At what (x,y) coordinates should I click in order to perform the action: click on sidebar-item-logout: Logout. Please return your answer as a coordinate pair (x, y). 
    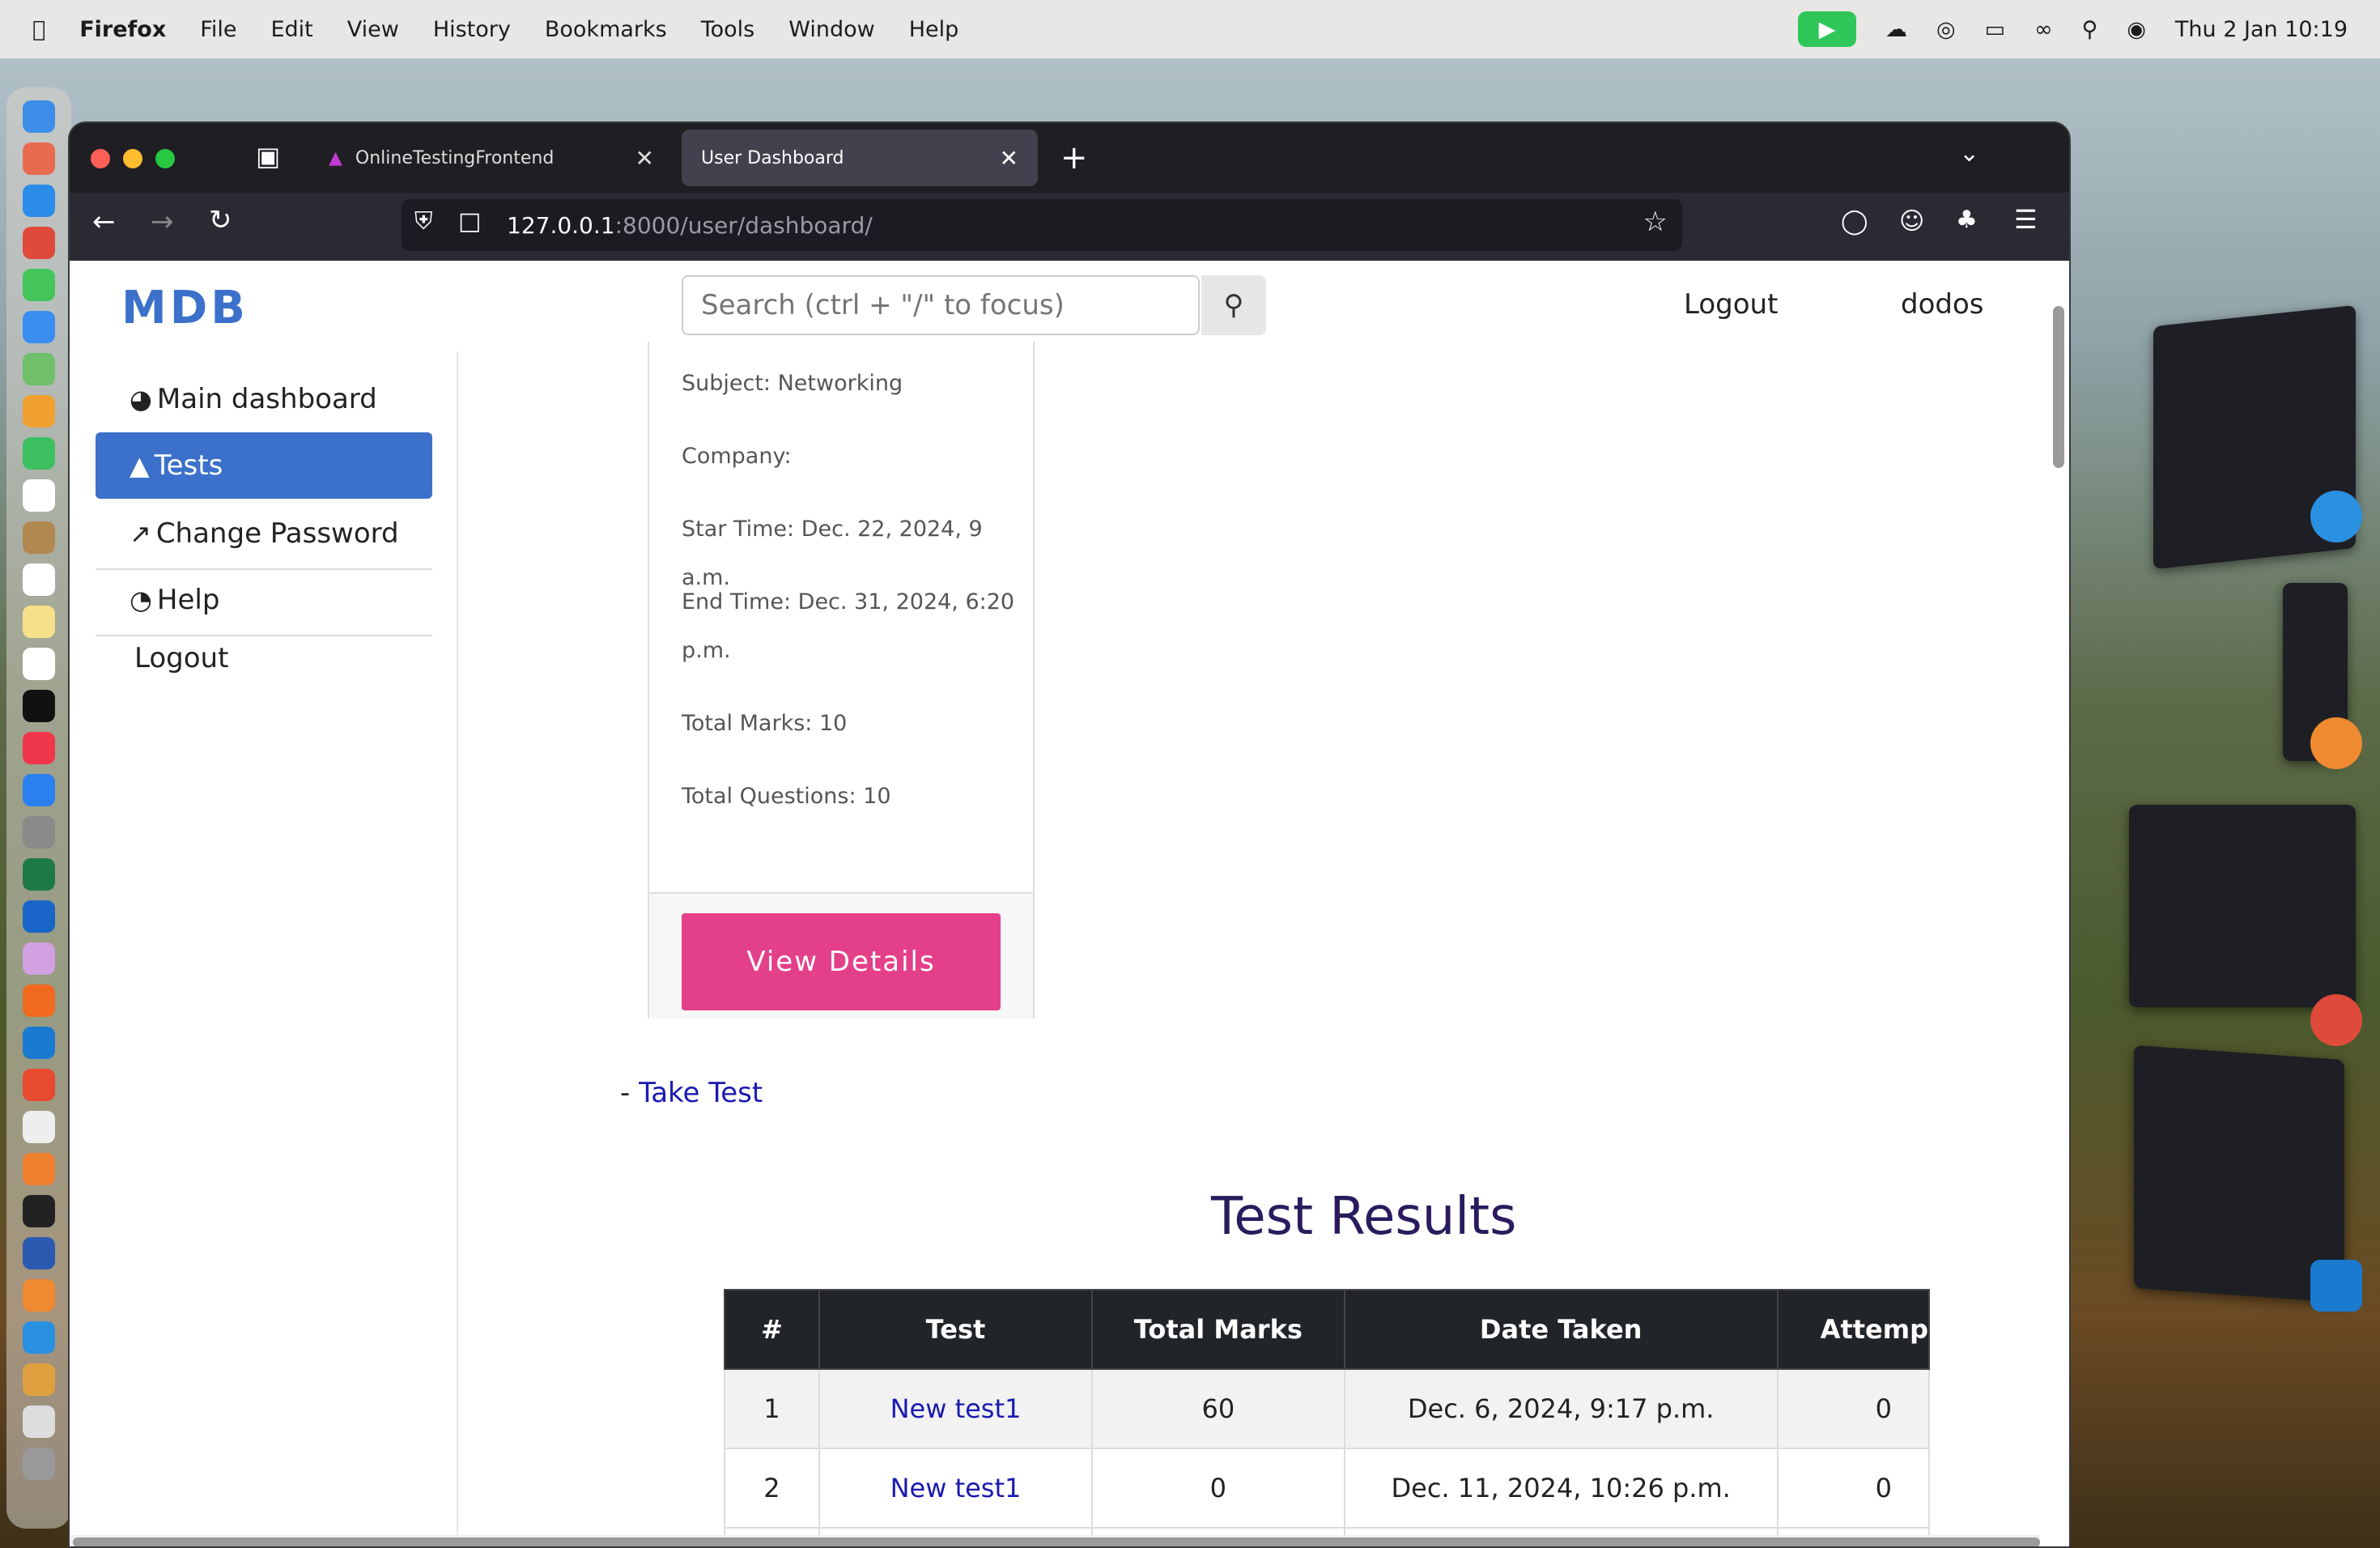
    Looking at the image, I should click on (264, 658).